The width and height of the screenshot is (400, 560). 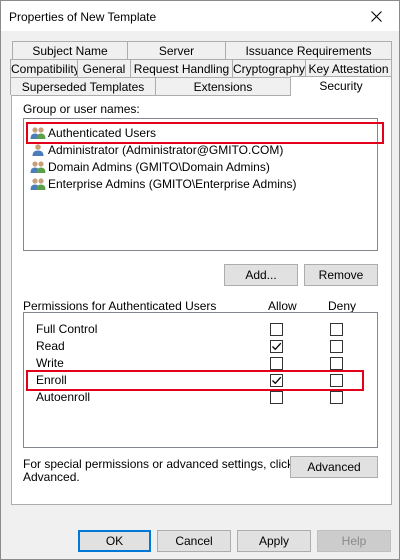 I want to click on permission-name: Write, so click(x=50, y=363).